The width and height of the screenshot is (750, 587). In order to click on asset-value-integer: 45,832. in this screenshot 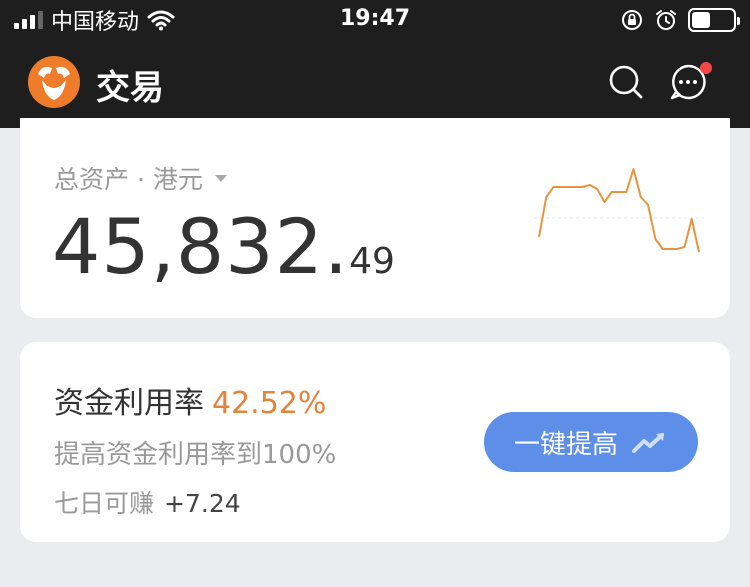, I will do `click(201, 246)`.